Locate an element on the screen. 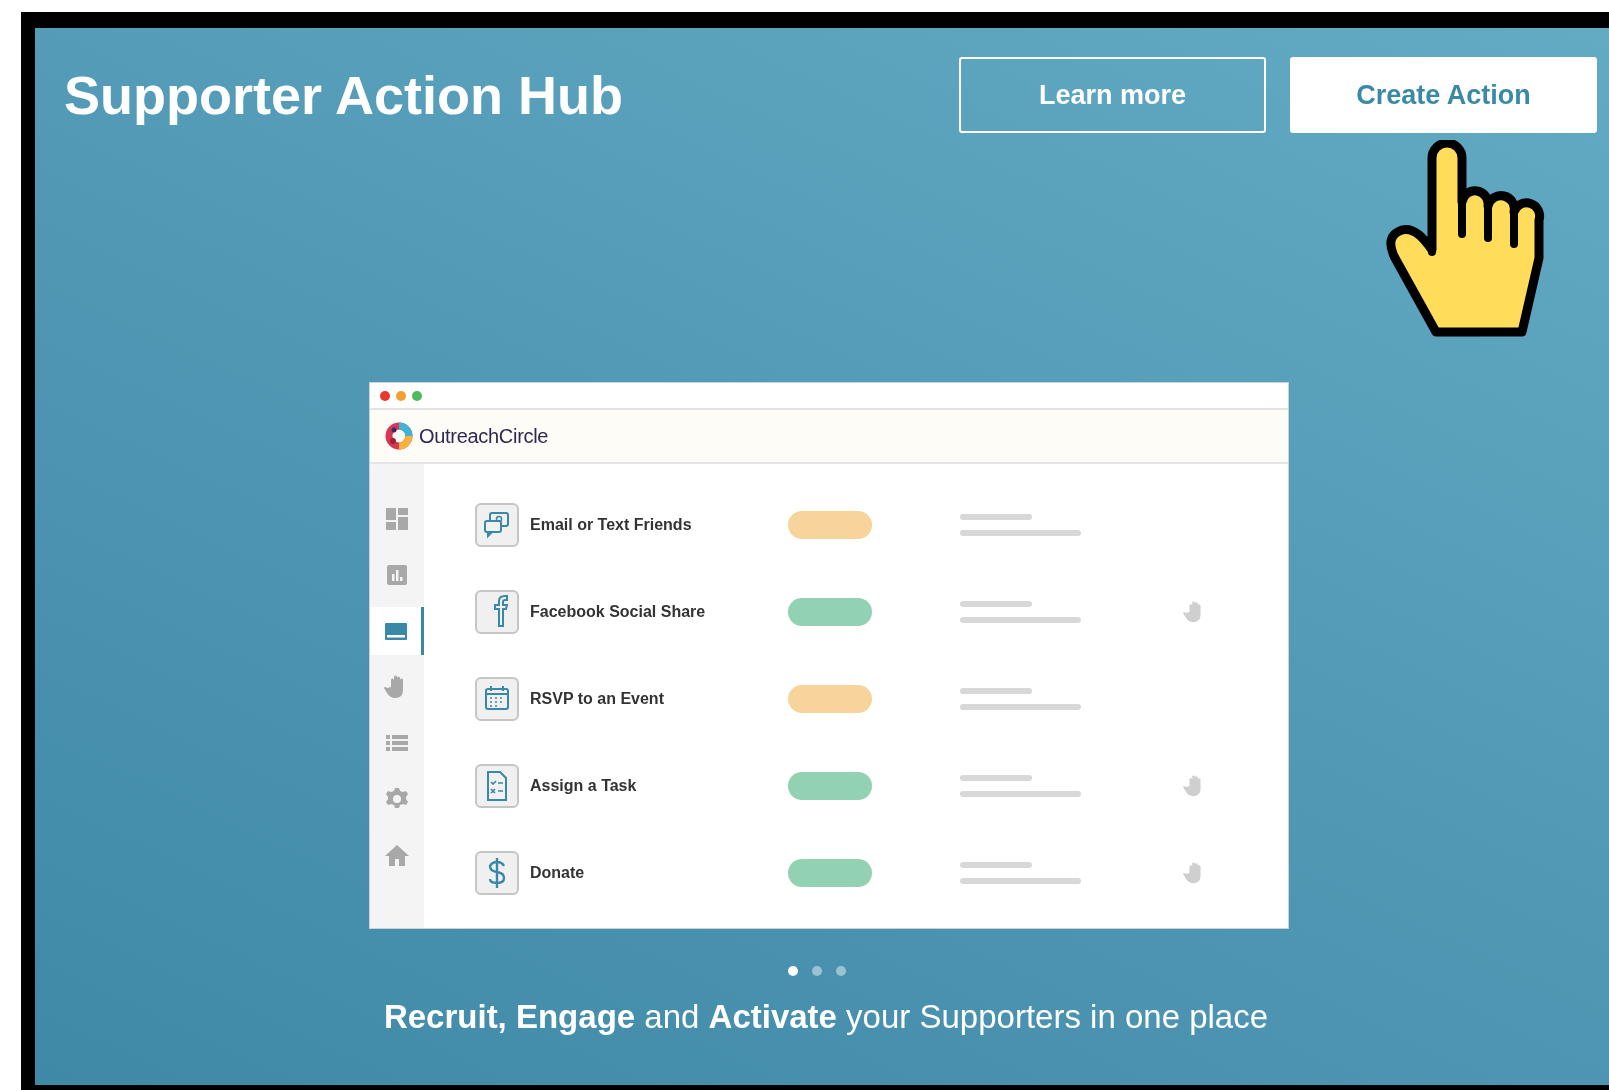 The height and width of the screenshot is (1090, 1609). tagline: Recruit, Engage and Activate your Supporters in one place is located at coordinates (826, 1017).